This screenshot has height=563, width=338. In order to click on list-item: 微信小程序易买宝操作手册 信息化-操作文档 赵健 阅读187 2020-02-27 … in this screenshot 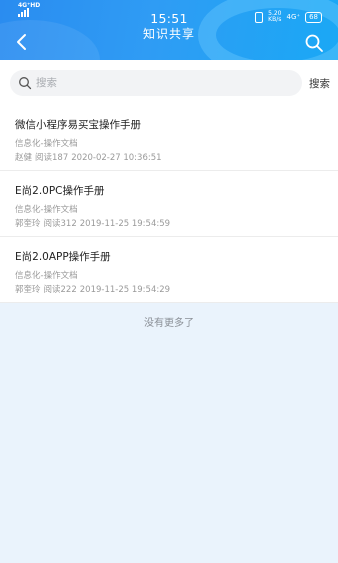, I will do `click(169, 138)`.